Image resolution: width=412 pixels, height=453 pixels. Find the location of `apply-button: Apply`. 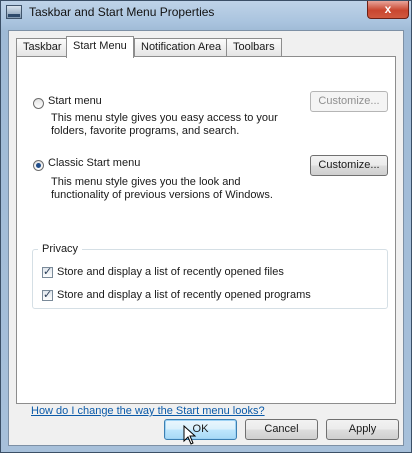

apply-button: Apply is located at coordinates (362, 429).